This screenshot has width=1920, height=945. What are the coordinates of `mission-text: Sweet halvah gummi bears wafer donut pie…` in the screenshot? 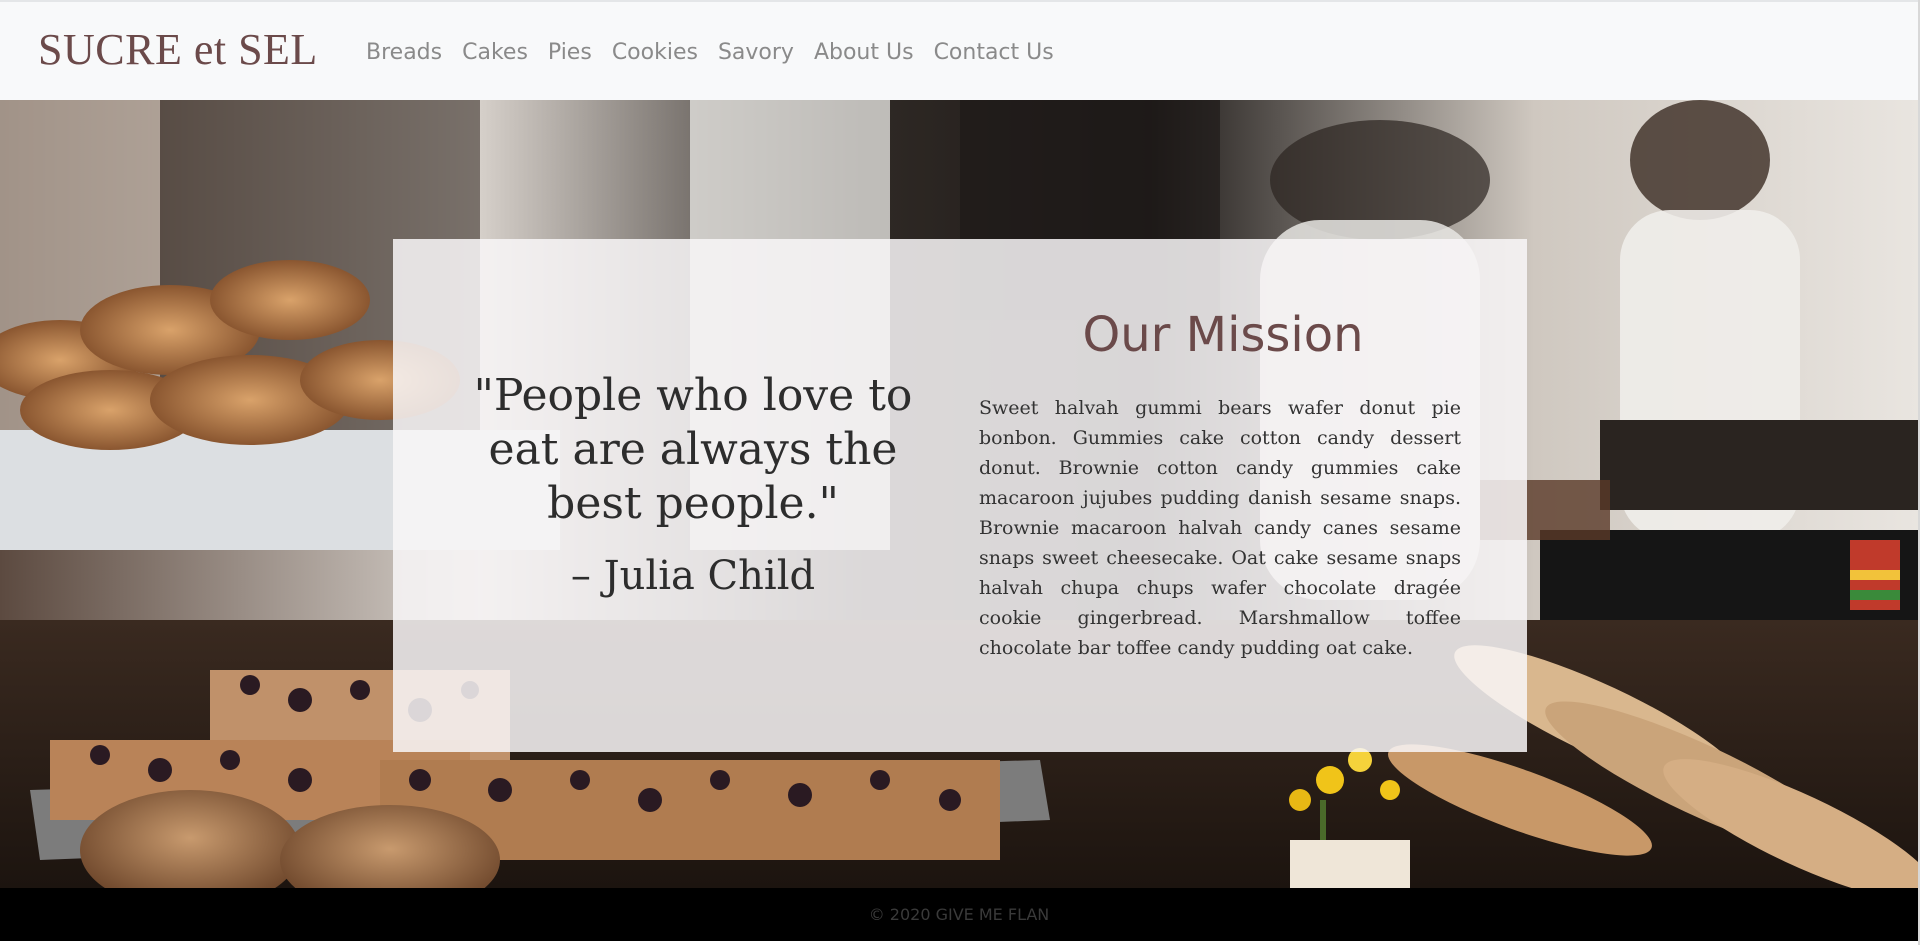 It's located at (1220, 528).